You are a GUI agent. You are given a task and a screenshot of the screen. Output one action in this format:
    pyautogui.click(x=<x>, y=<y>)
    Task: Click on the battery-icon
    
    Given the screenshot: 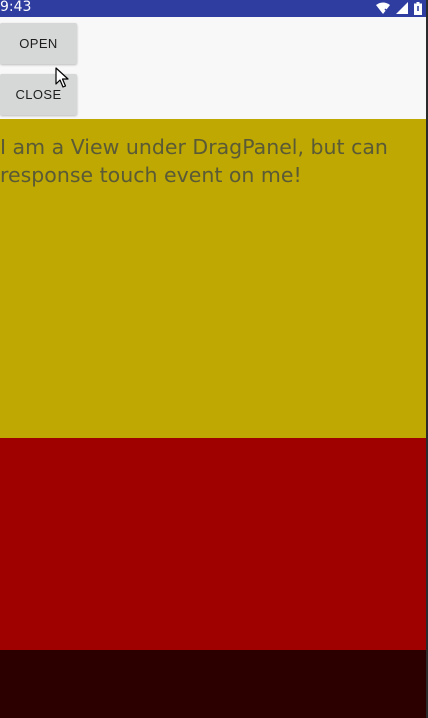 What is the action you would take?
    pyautogui.click(x=418, y=8)
    